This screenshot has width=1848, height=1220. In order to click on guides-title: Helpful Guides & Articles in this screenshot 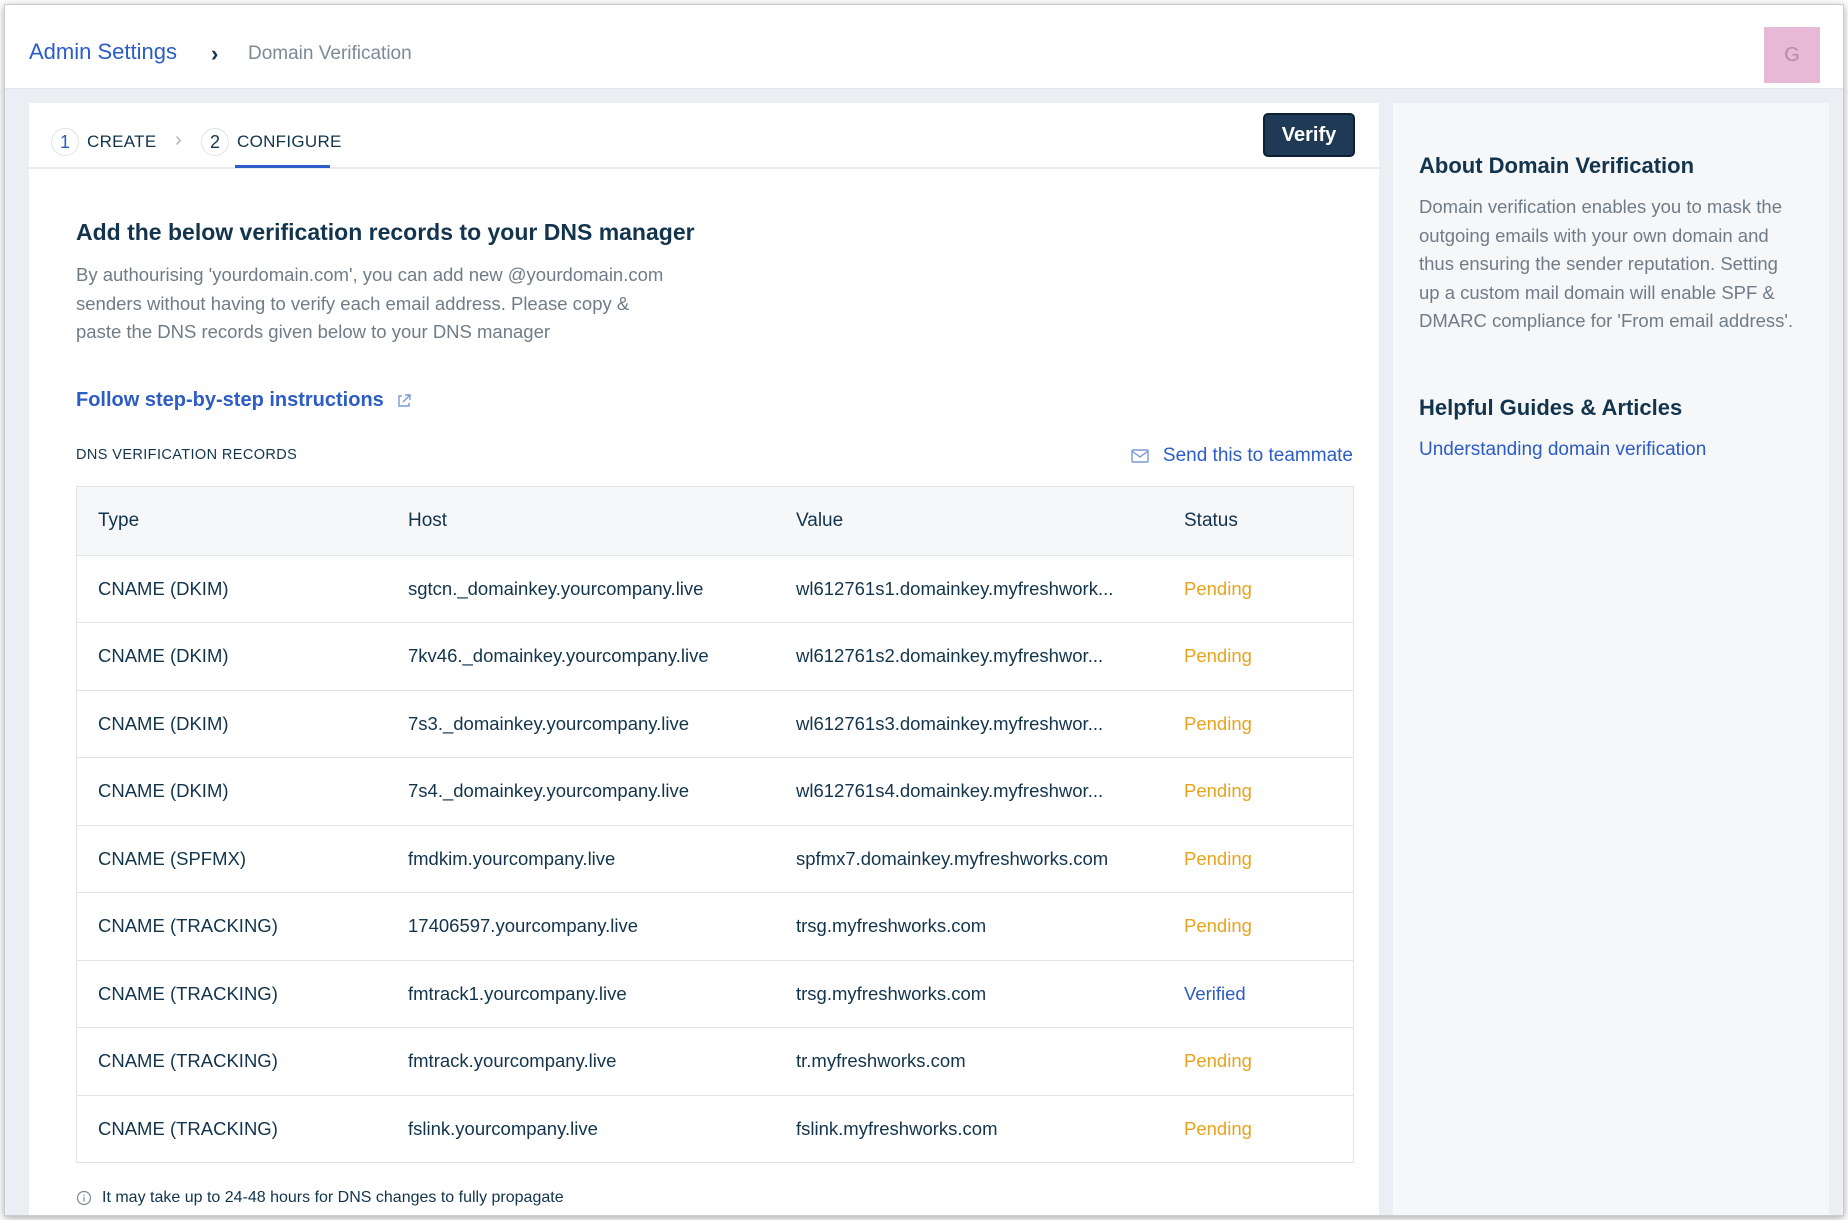, I will do `click(1551, 407)`.